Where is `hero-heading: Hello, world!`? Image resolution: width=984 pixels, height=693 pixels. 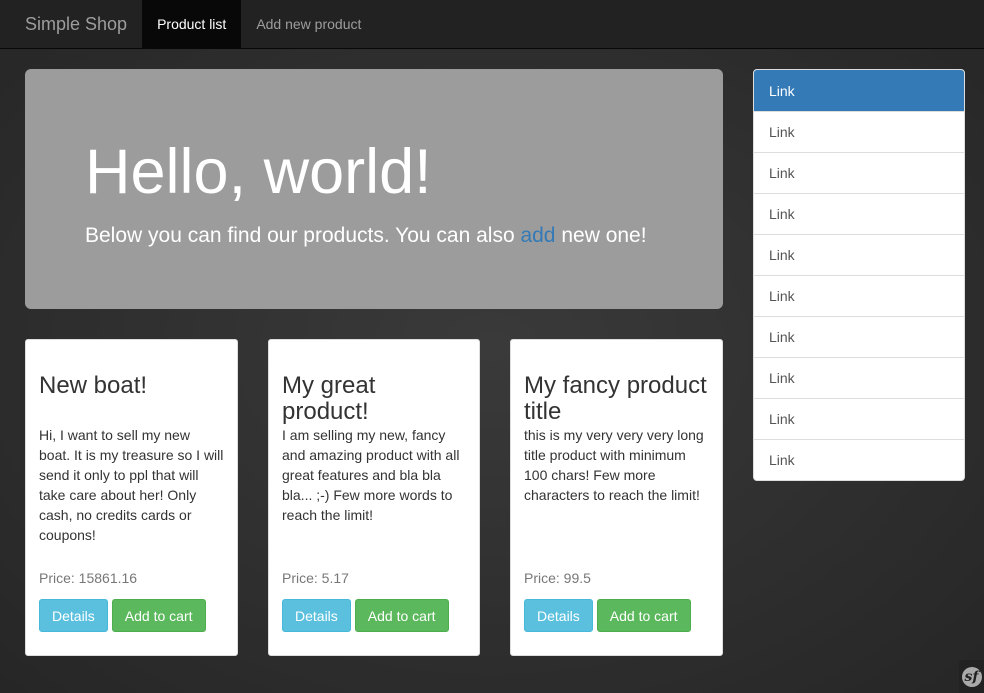
hero-heading: Hello, world! is located at coordinates (258, 172).